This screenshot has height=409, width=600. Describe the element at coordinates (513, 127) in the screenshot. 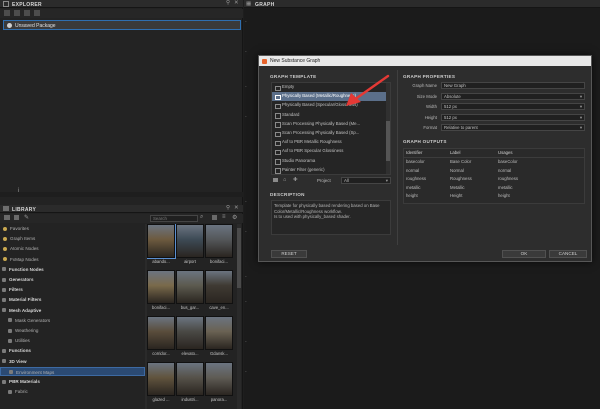

I see `property-field: Relative to parent ▾` at that location.